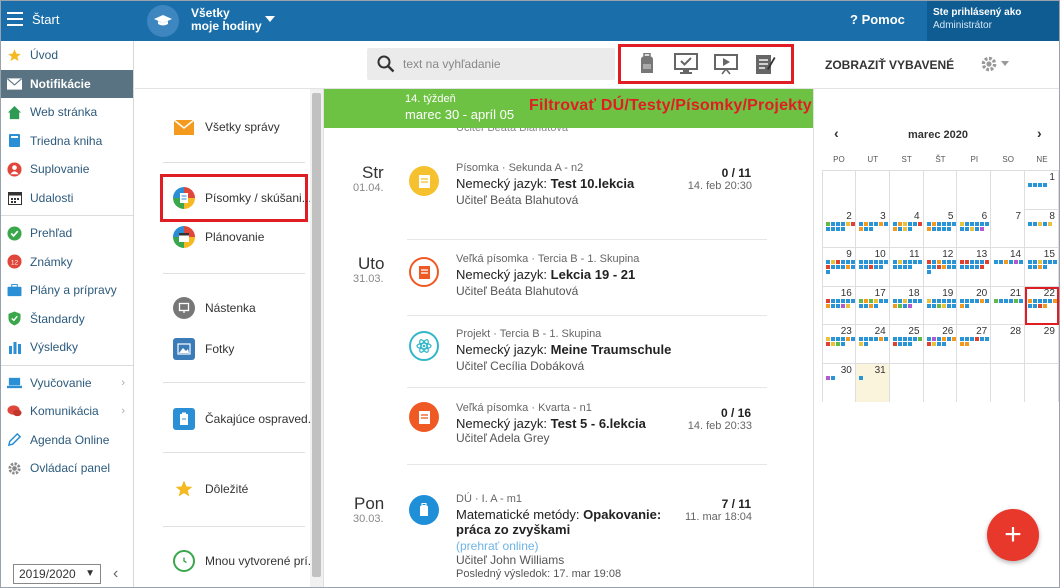 The height and width of the screenshot is (588, 1060). Describe the element at coordinates (1042, 344) in the screenshot. I see `calendar-day: 29` at that location.